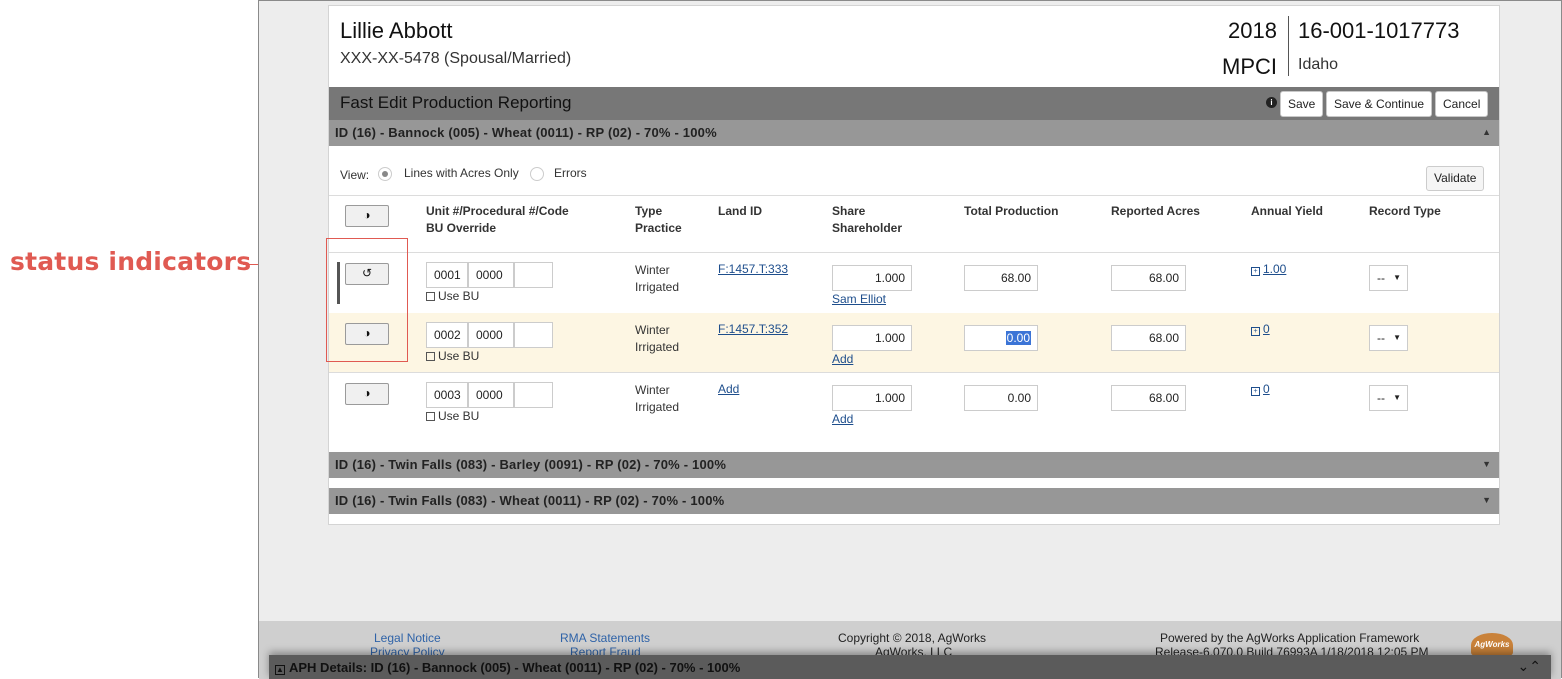 This screenshot has width=1562, height=679. Describe the element at coordinates (1318, 64) in the screenshot. I see `policy-state: Idaho` at that location.